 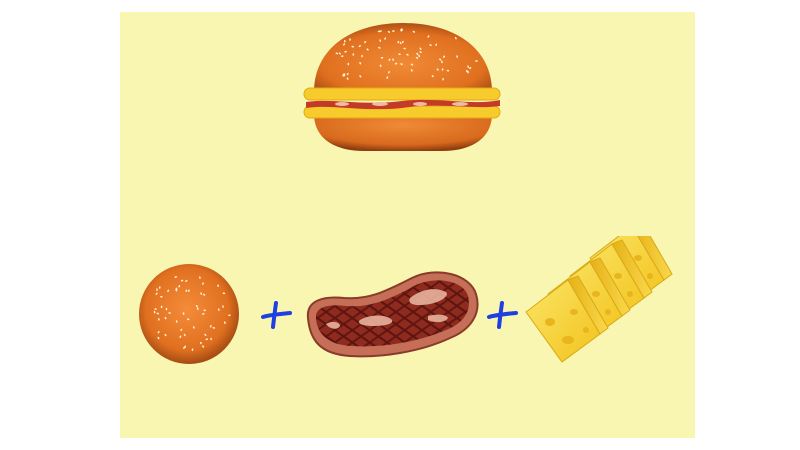 I want to click on hamburger-icon, so click(x=402, y=87).